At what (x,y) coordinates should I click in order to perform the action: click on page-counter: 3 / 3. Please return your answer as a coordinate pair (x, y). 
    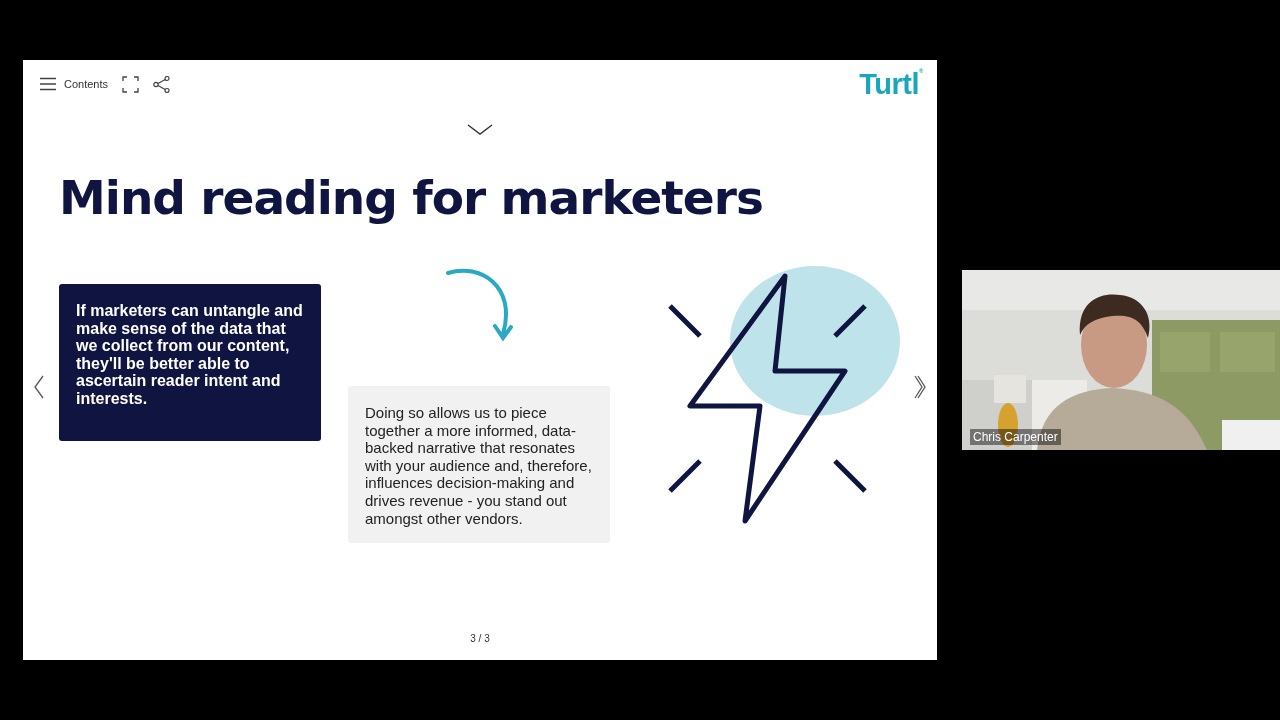
    Looking at the image, I should click on (480, 638).